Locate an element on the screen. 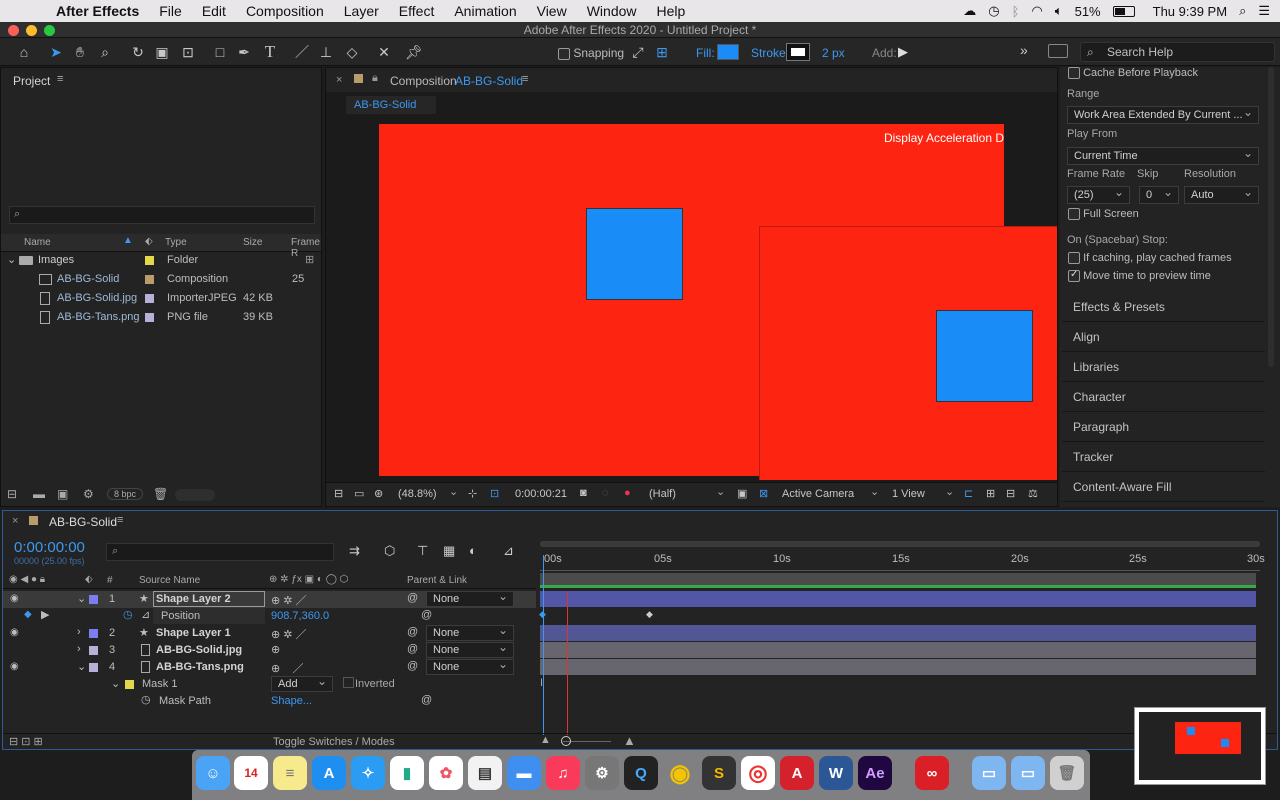 This screenshot has height=800, width=1280. wifi-icon: ◠ is located at coordinates (1036, 11).